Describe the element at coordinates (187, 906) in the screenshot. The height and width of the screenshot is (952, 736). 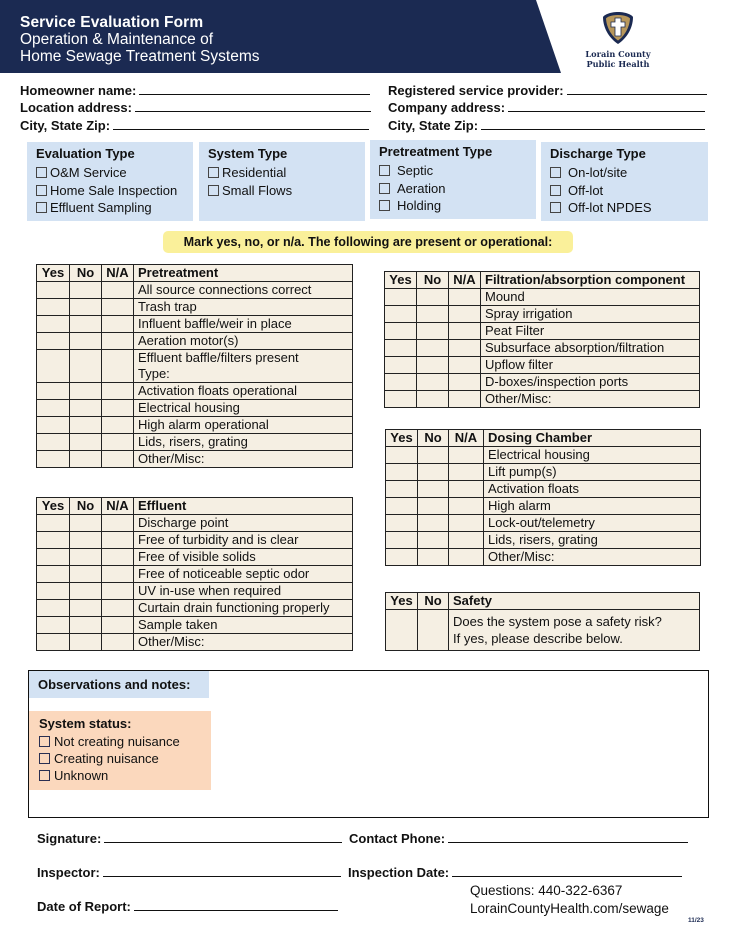
I see `date-of-report-field: Date of Report:` at that location.